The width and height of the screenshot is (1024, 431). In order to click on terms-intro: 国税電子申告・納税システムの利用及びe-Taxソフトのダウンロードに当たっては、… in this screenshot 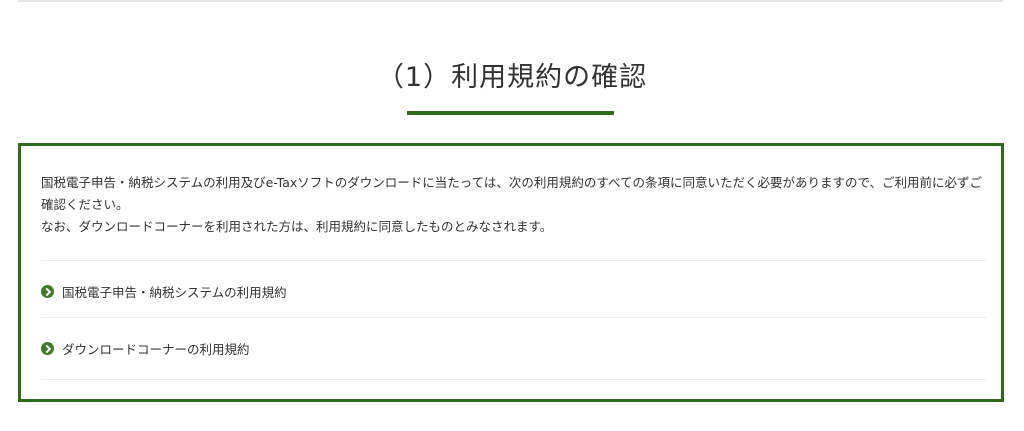, I will do `click(513, 205)`.